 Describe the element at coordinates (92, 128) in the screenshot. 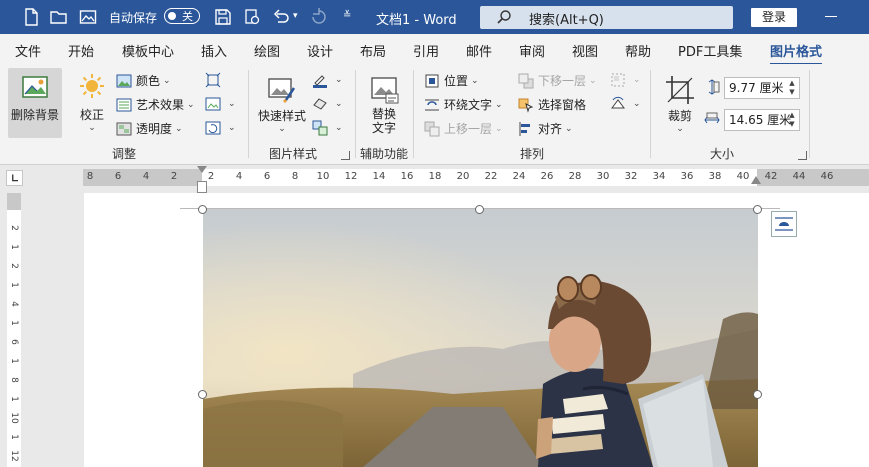

I see `corrections-dropdown-icon: ⌄` at that location.